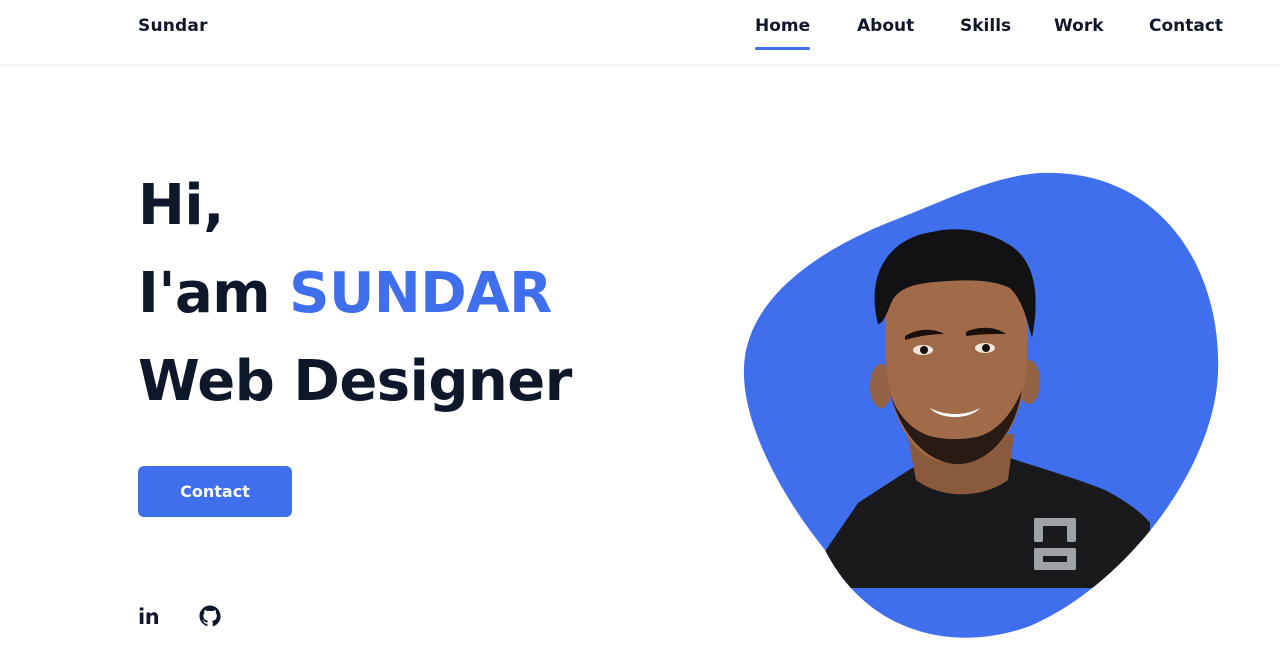 The width and height of the screenshot is (1280, 662). I want to click on nav-link-work: Work, so click(1079, 26).